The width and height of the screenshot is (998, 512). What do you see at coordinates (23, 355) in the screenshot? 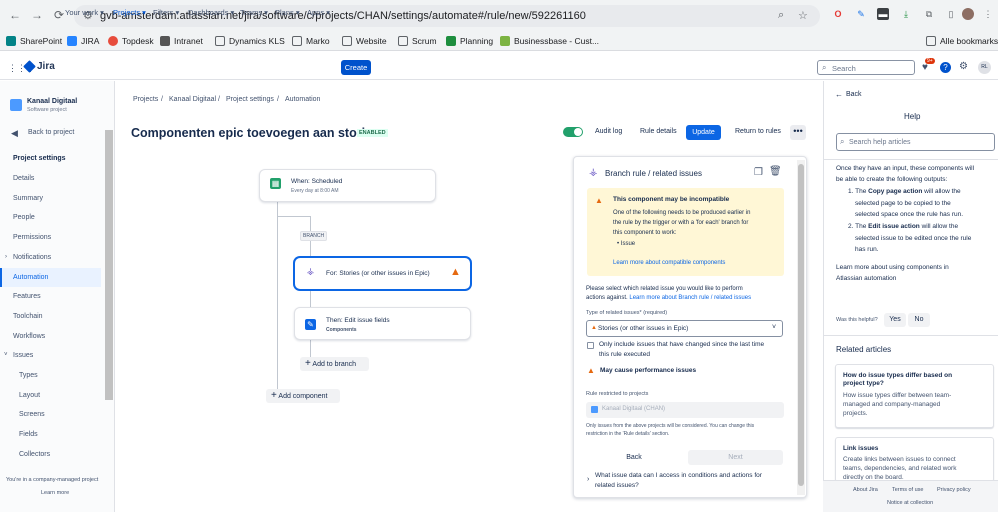
I see `sidebar-item-issues: Issues` at bounding box center [23, 355].